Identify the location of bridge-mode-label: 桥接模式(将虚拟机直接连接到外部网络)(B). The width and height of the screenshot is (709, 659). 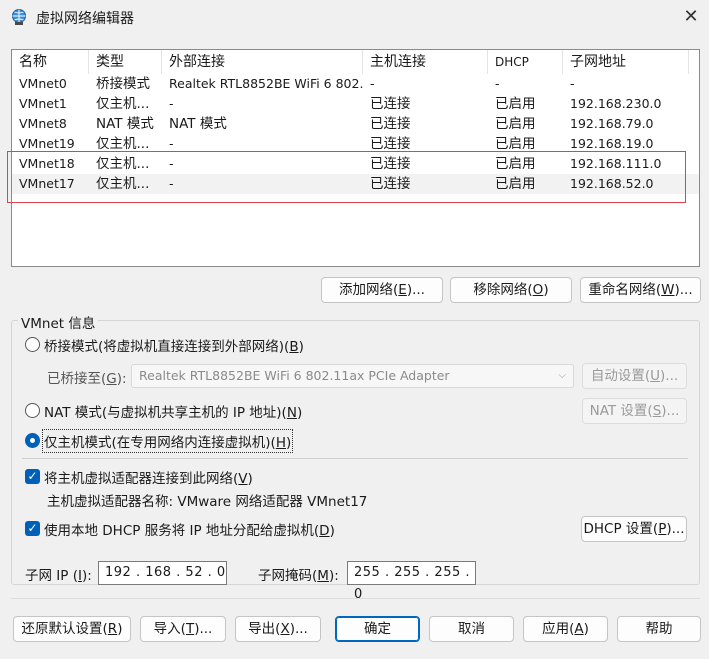
(174, 345).